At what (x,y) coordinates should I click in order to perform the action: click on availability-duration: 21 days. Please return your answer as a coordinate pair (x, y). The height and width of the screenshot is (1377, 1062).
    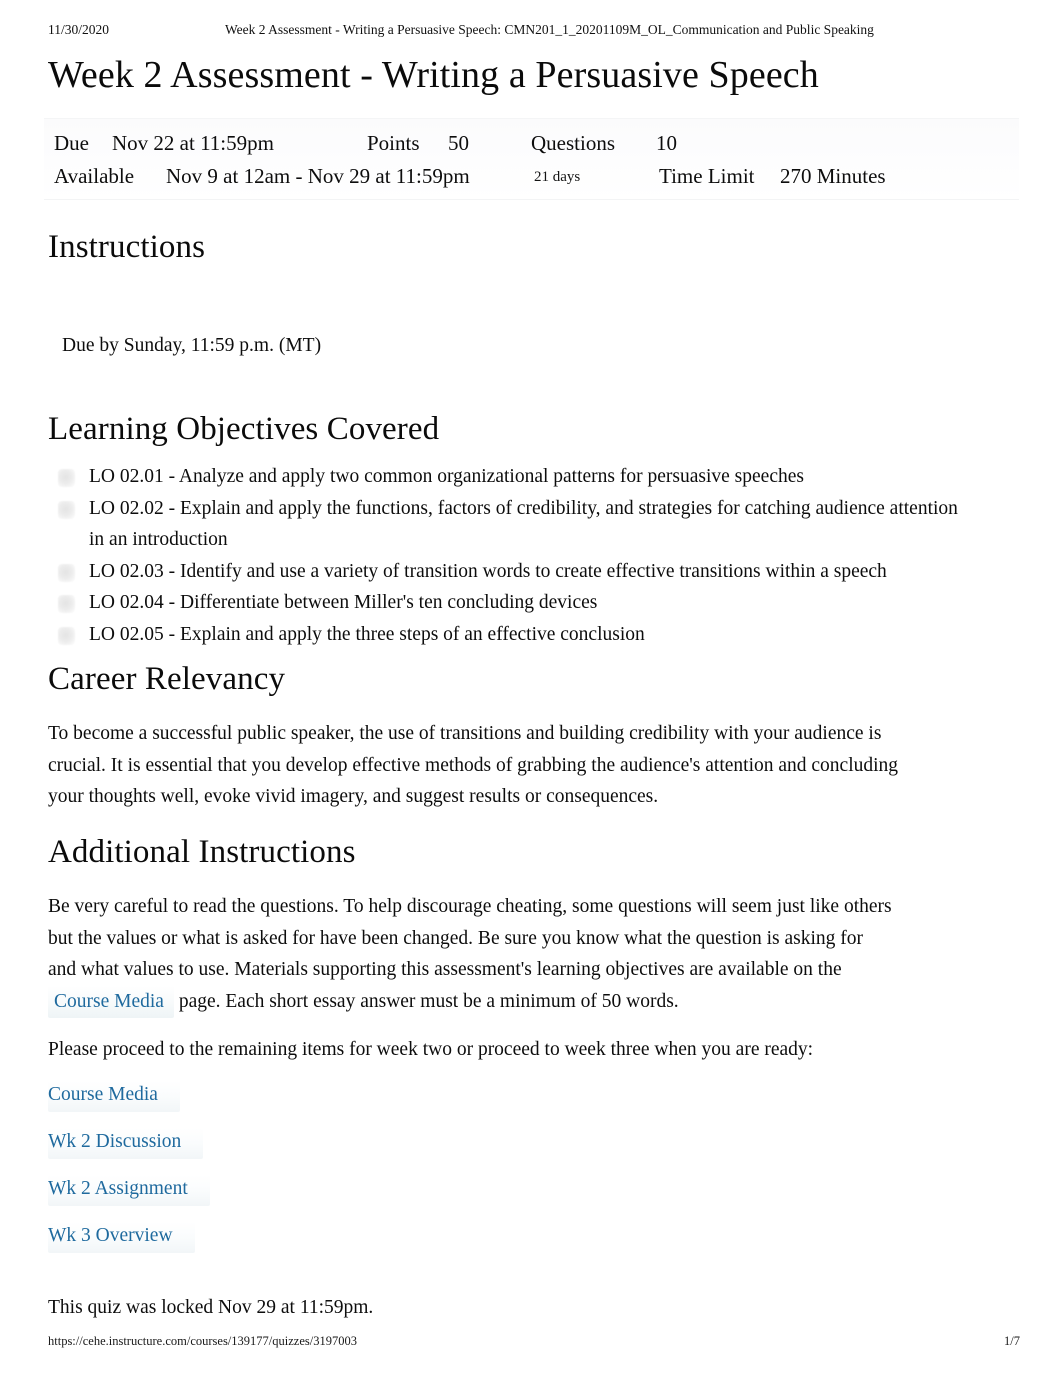
    Looking at the image, I should click on (557, 177).